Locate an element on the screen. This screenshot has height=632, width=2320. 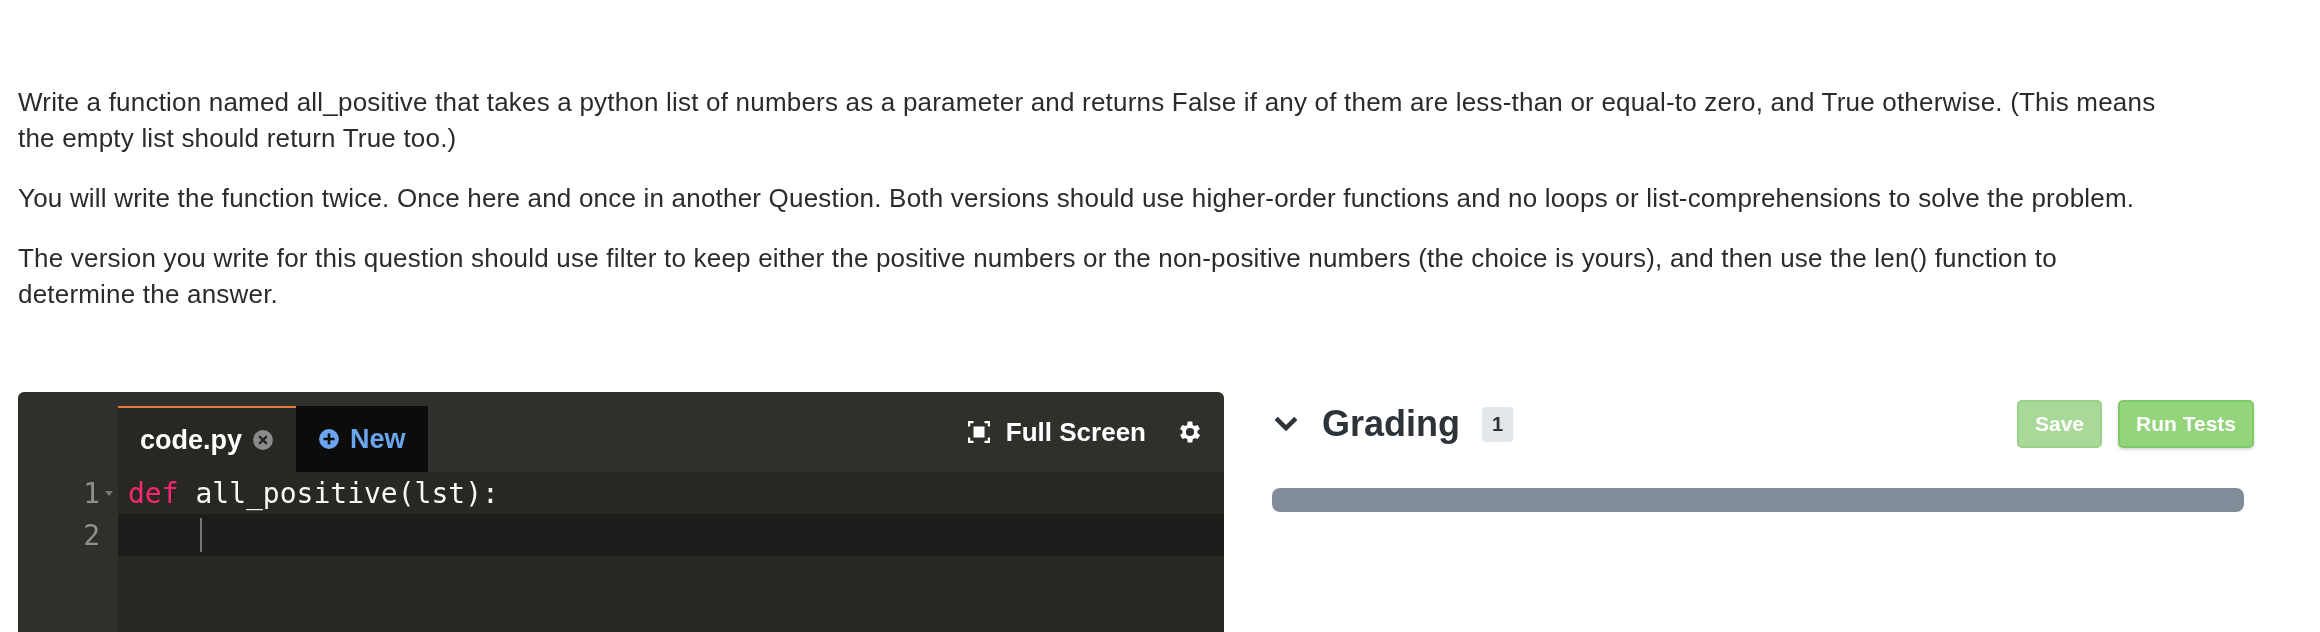
line-number: 1 is located at coordinates (91, 493).